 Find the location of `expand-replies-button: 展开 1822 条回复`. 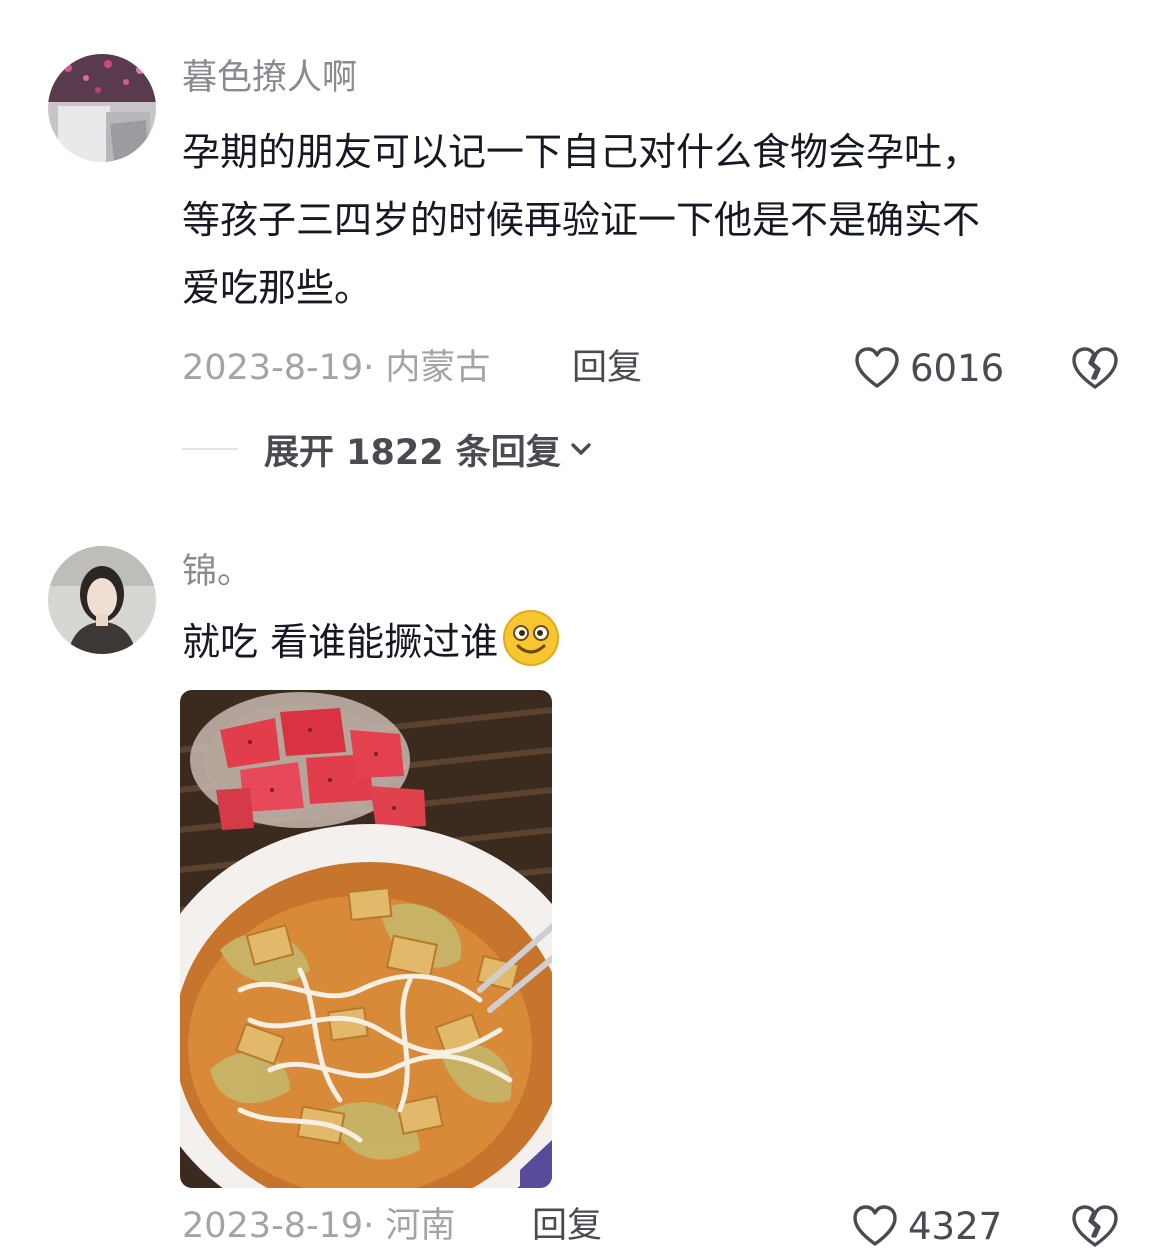

expand-replies-button: 展开 1822 条回复 is located at coordinates (387, 449).